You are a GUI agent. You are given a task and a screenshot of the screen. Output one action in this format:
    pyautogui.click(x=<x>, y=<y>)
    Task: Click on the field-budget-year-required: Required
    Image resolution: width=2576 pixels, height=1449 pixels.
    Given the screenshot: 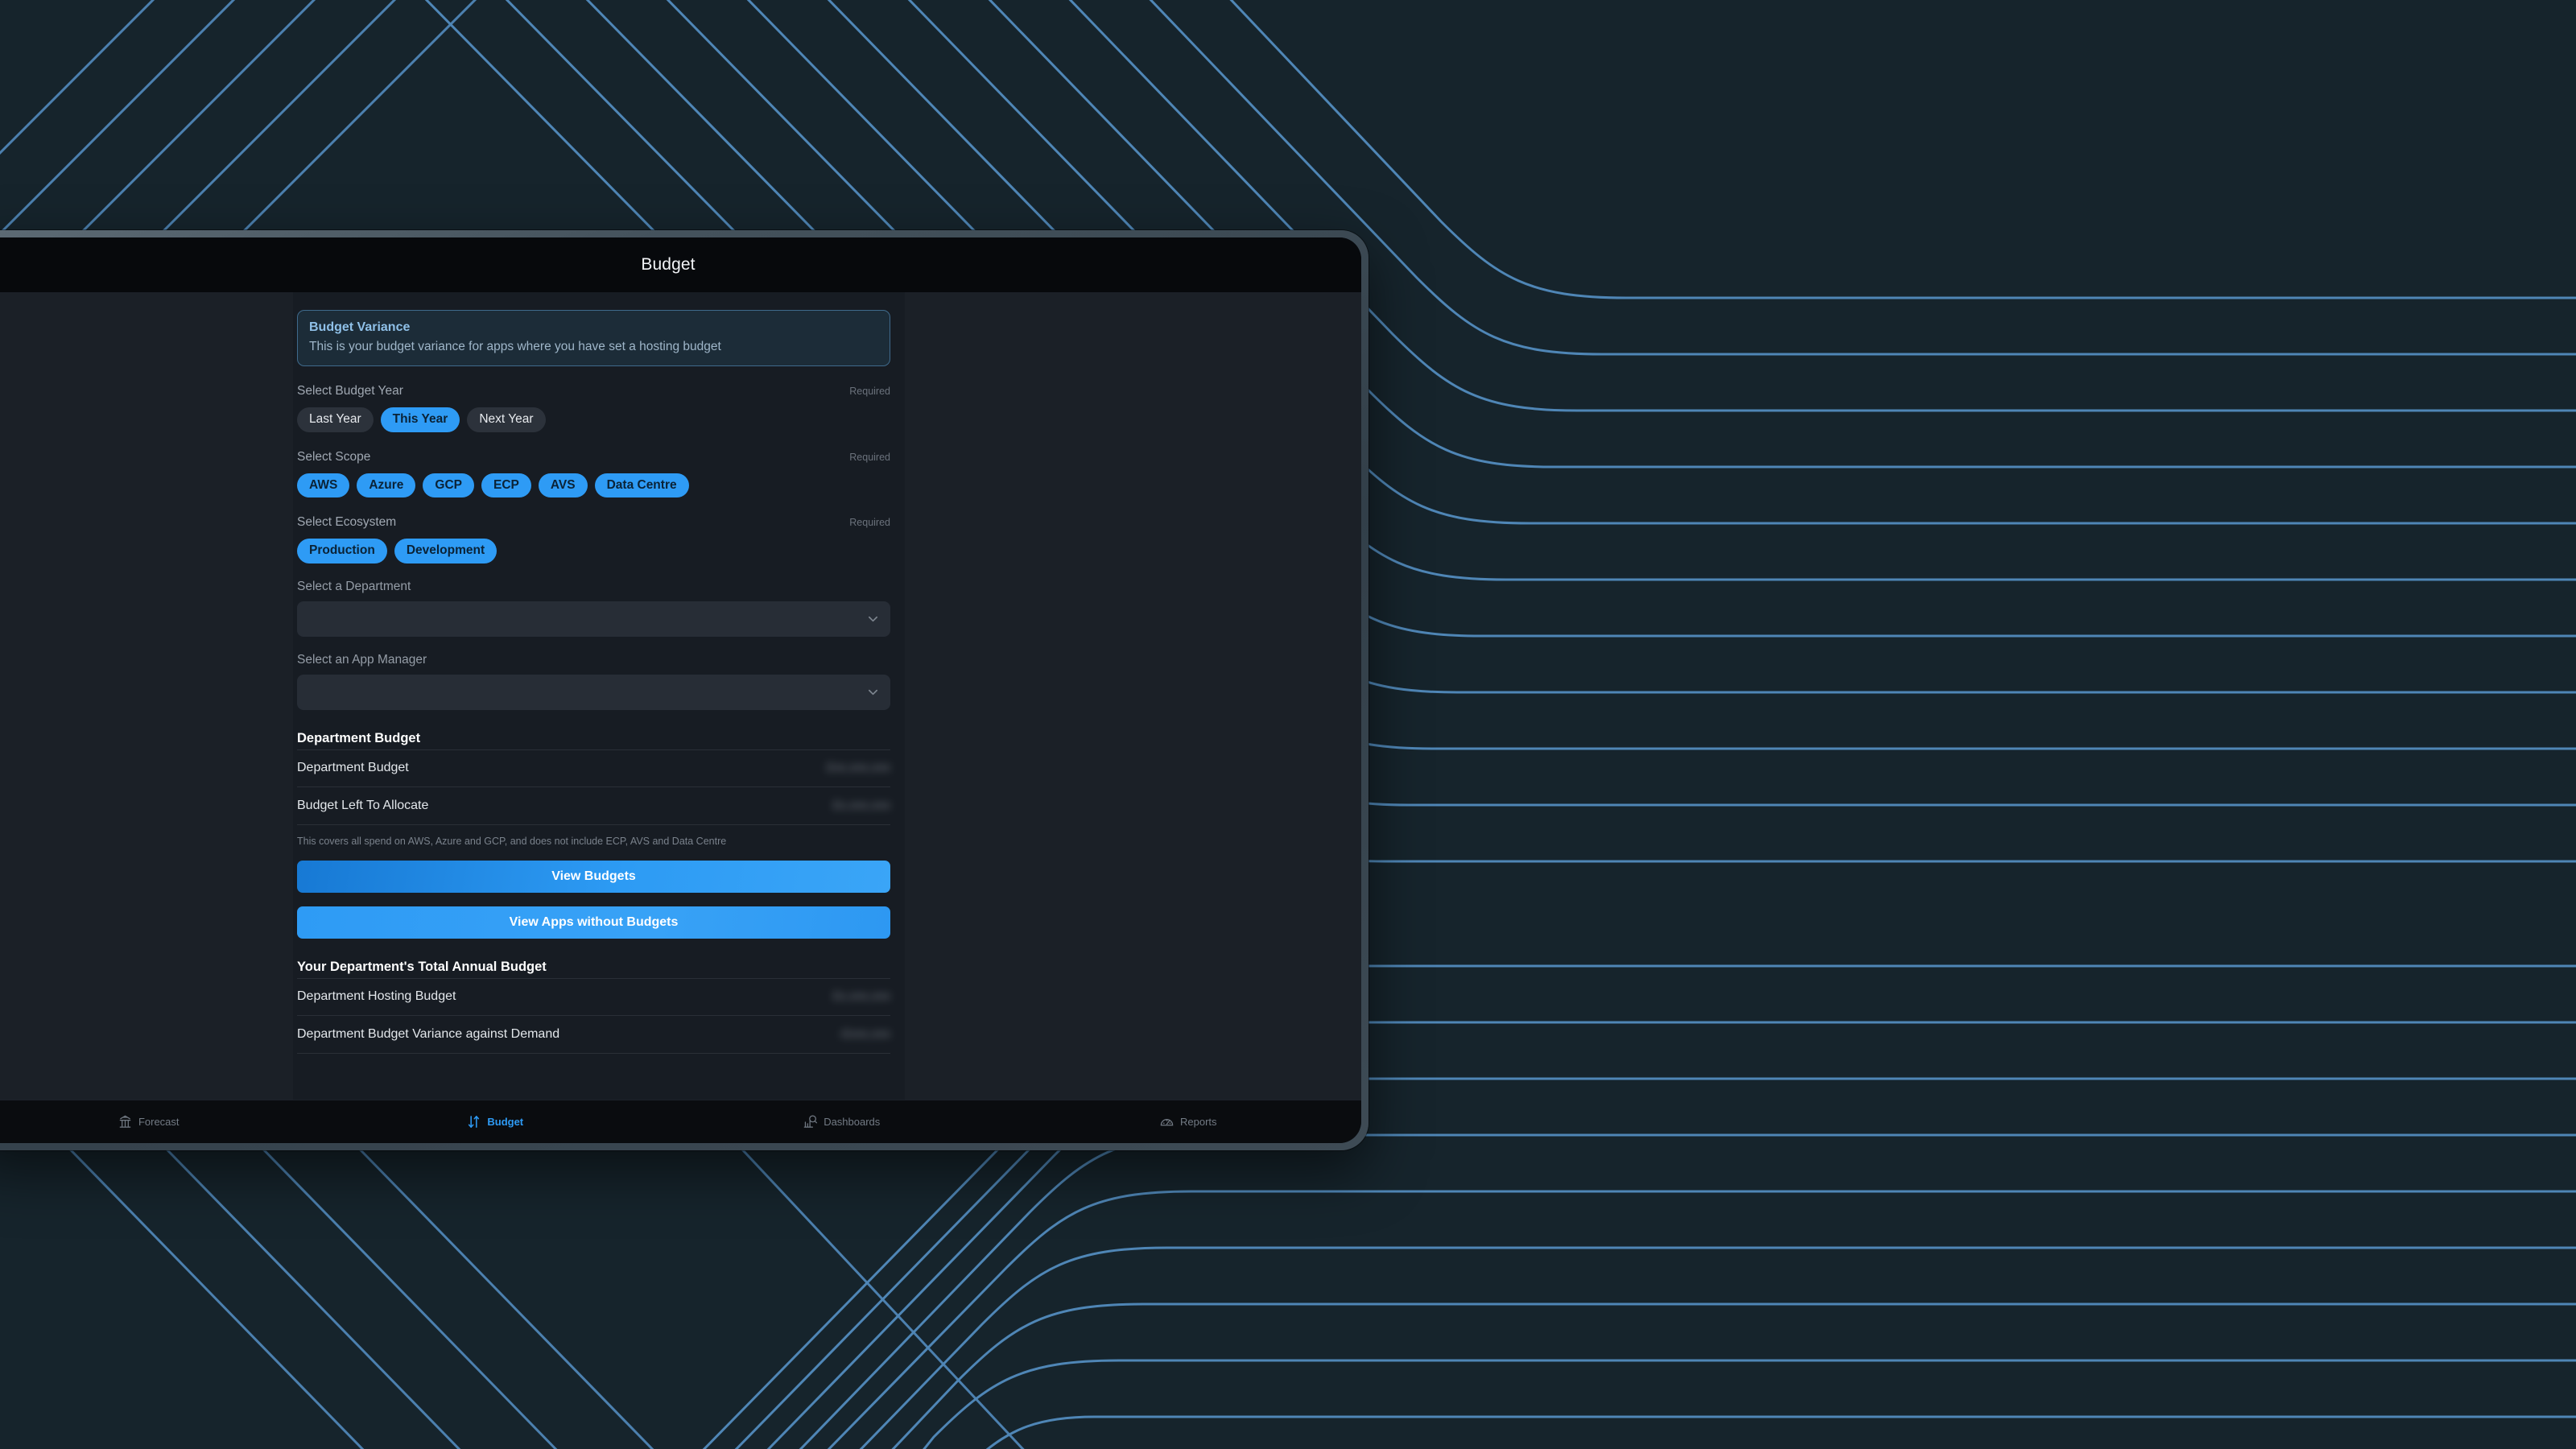 What is the action you would take?
    pyautogui.click(x=869, y=392)
    